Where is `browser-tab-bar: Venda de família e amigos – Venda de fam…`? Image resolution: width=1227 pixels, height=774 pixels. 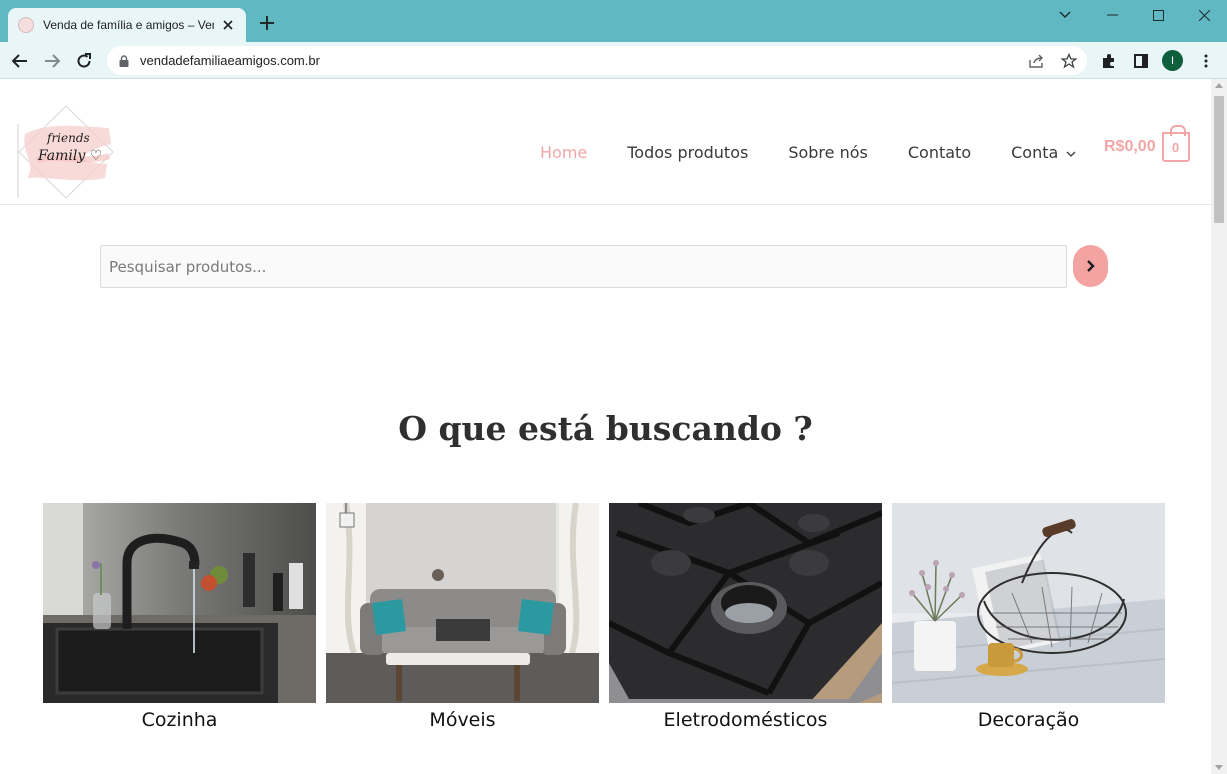
browser-tab-bar: Venda de família e amigos – Venda de fam… is located at coordinates (613, 21).